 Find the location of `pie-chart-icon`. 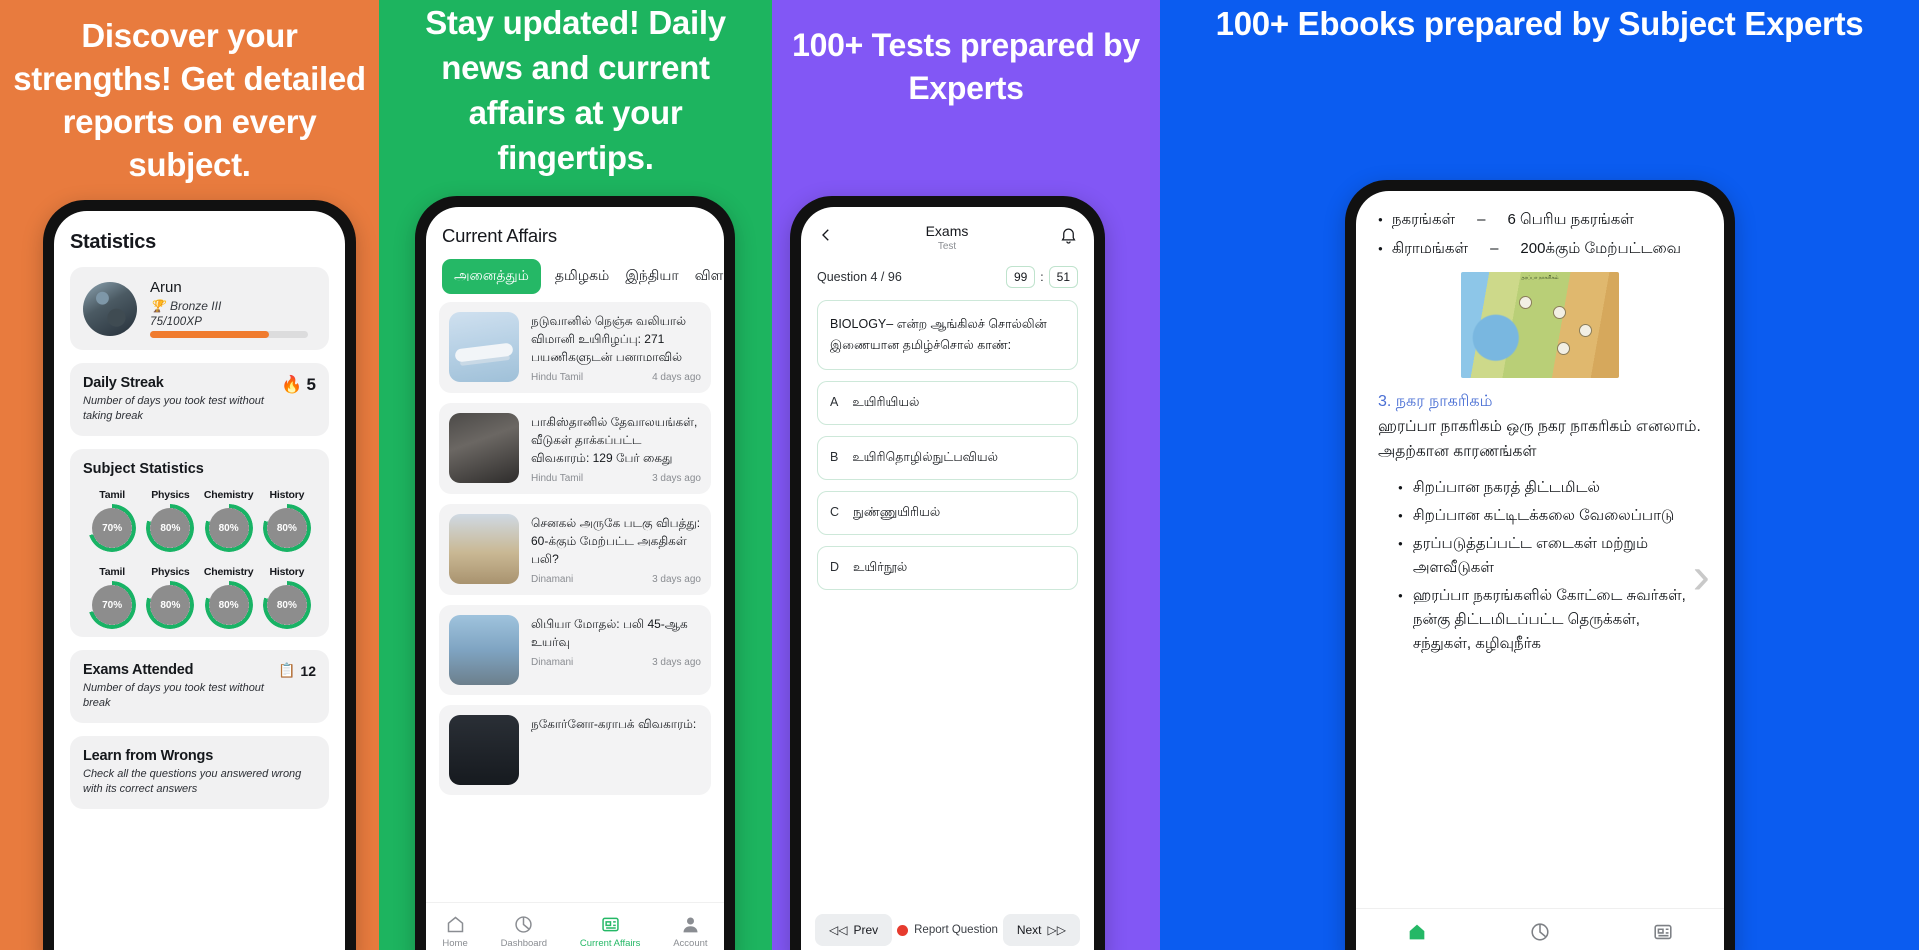

pie-chart-icon is located at coordinates (1540, 934).